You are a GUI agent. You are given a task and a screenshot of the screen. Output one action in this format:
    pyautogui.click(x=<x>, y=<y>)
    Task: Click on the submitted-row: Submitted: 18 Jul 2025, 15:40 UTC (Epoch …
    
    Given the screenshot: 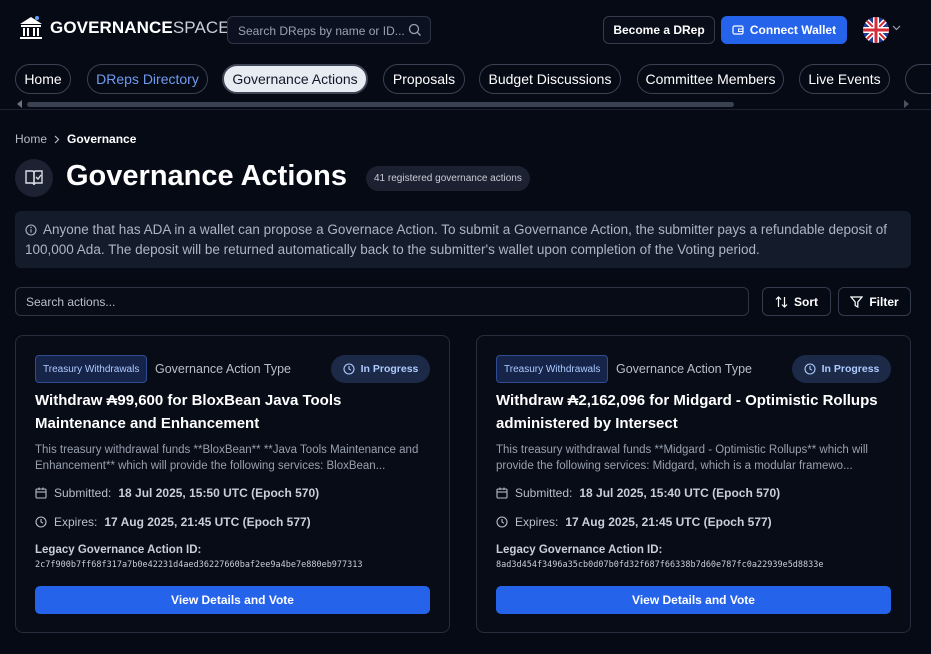 What is the action you would take?
    pyautogui.click(x=638, y=493)
    